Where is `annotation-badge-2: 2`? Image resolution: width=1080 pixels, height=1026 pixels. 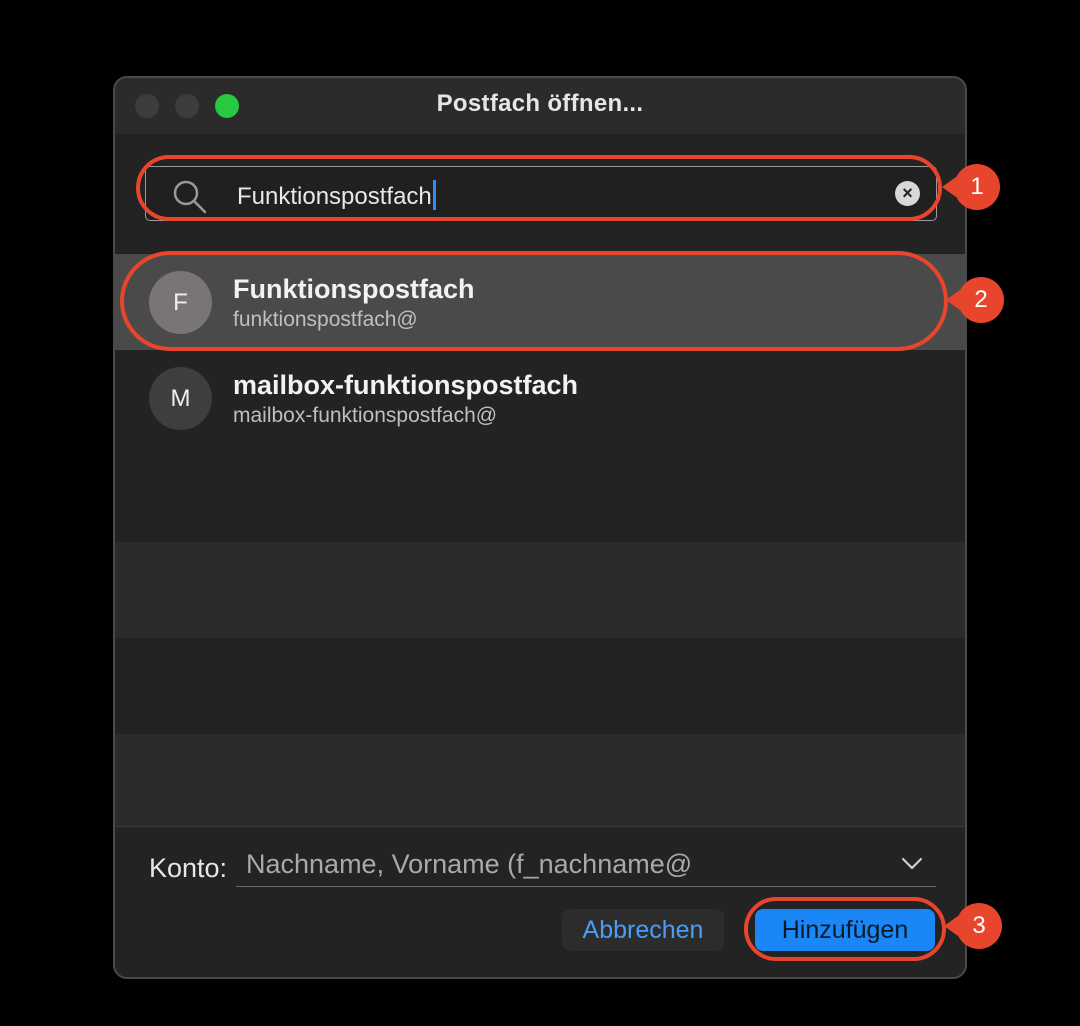 annotation-badge-2: 2 is located at coordinates (975, 300).